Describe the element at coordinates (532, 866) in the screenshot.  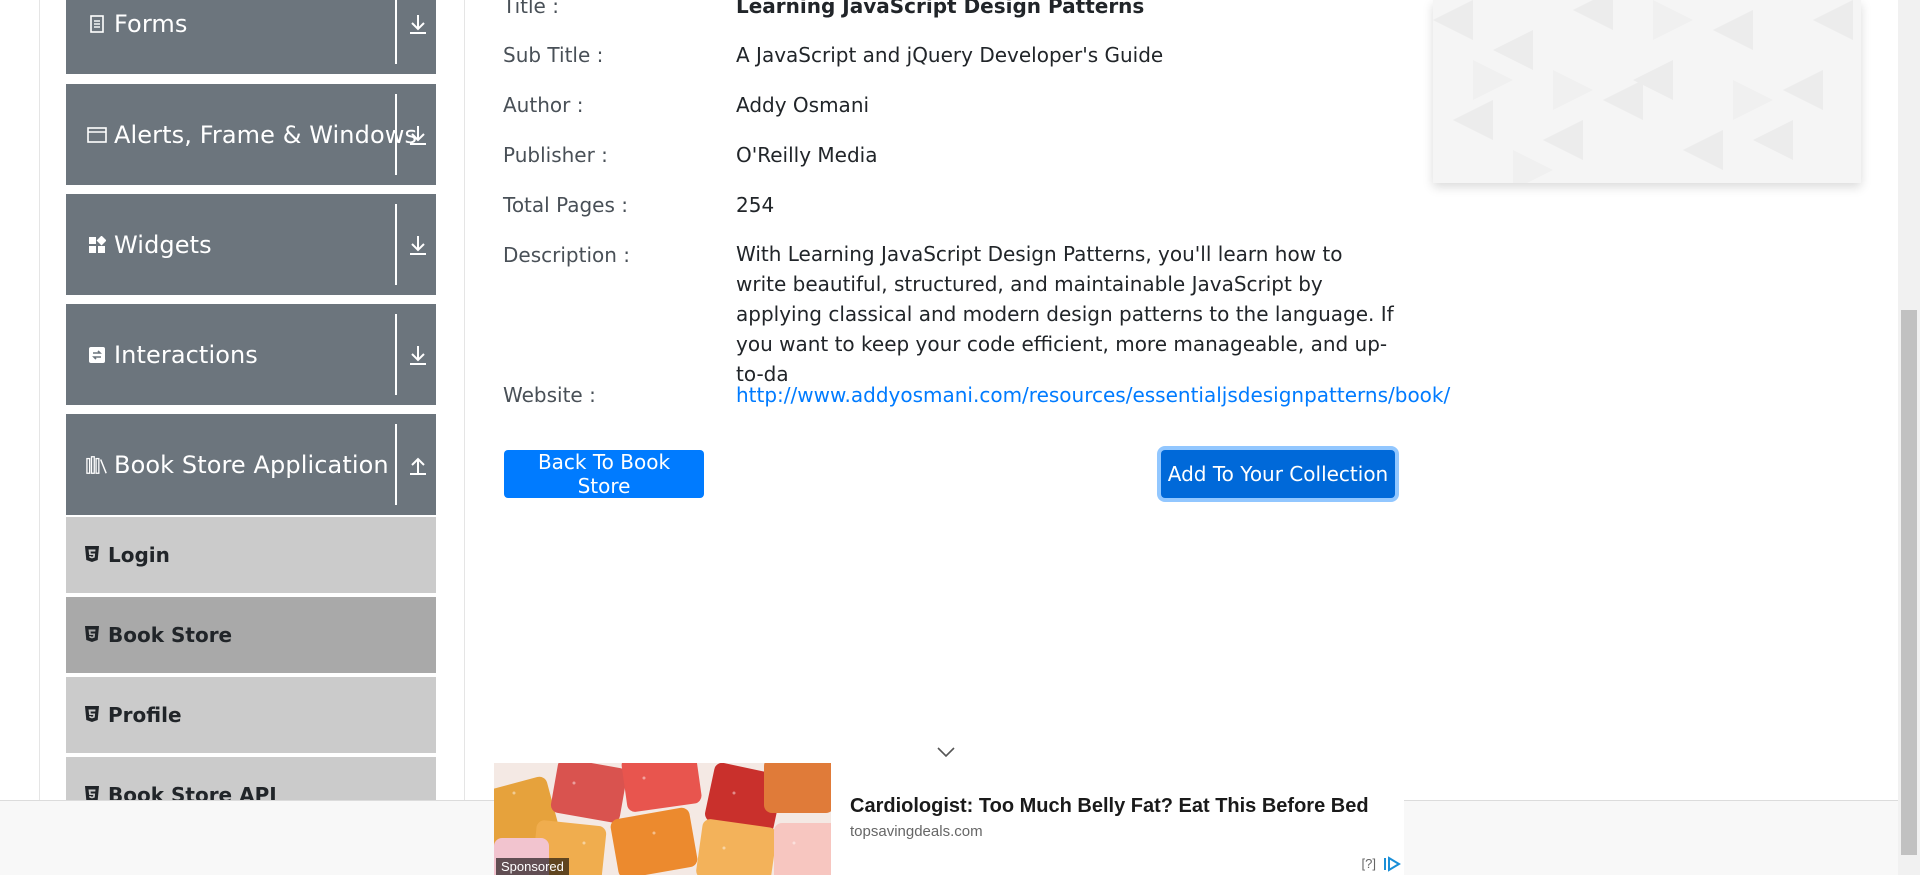
I see `sponsored-label: Sponsored` at that location.